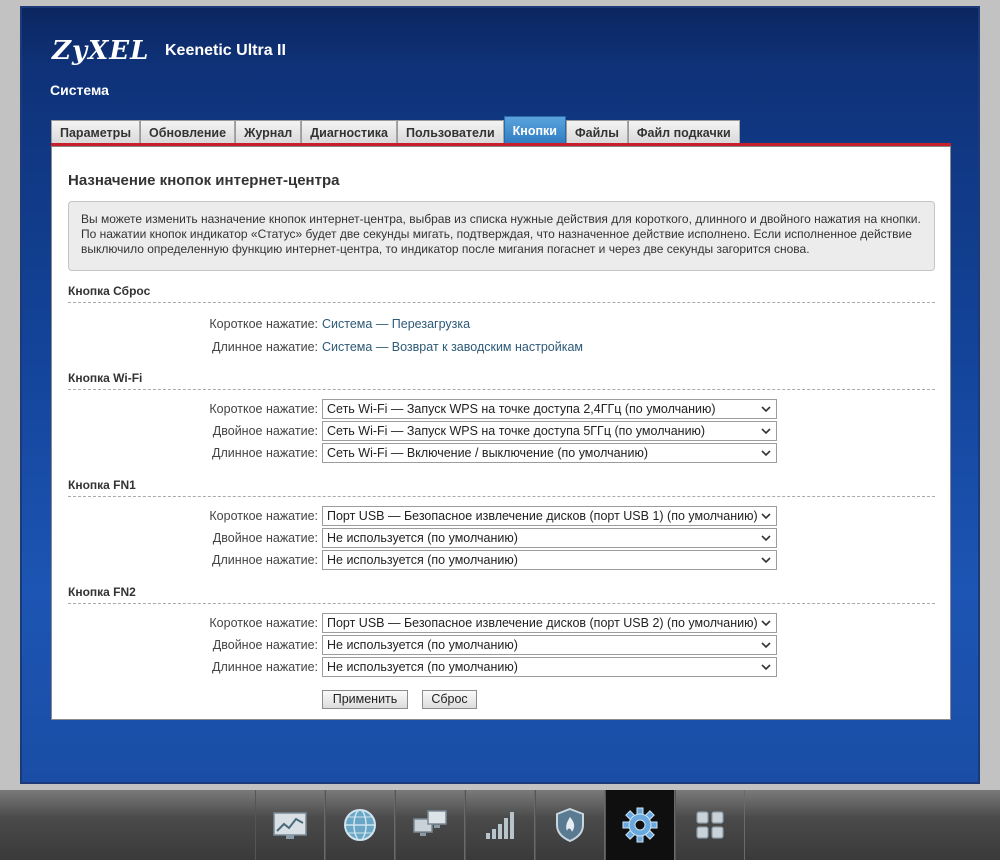 Image resolution: width=1000 pixels, height=860 pixels. Describe the element at coordinates (79, 90) in the screenshot. I see `section-title: Система` at that location.